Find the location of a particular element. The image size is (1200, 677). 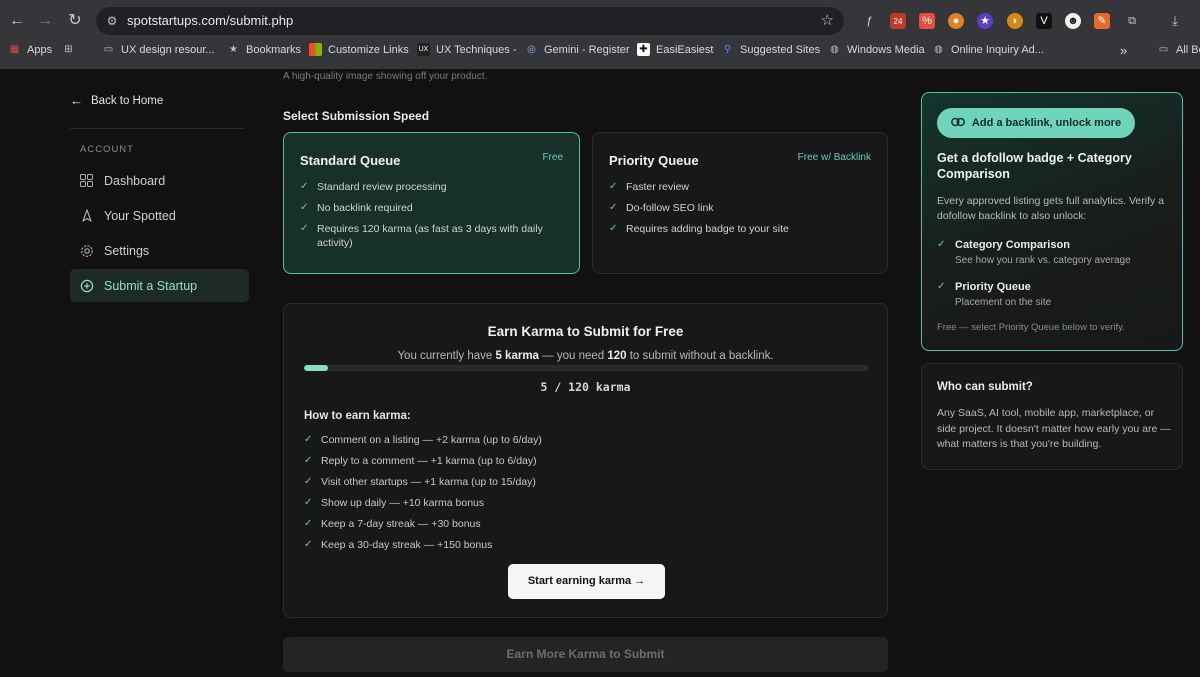

list-item: ✓ Keep a 7-day streak — +30 bonus is located at coordinates (504, 524).